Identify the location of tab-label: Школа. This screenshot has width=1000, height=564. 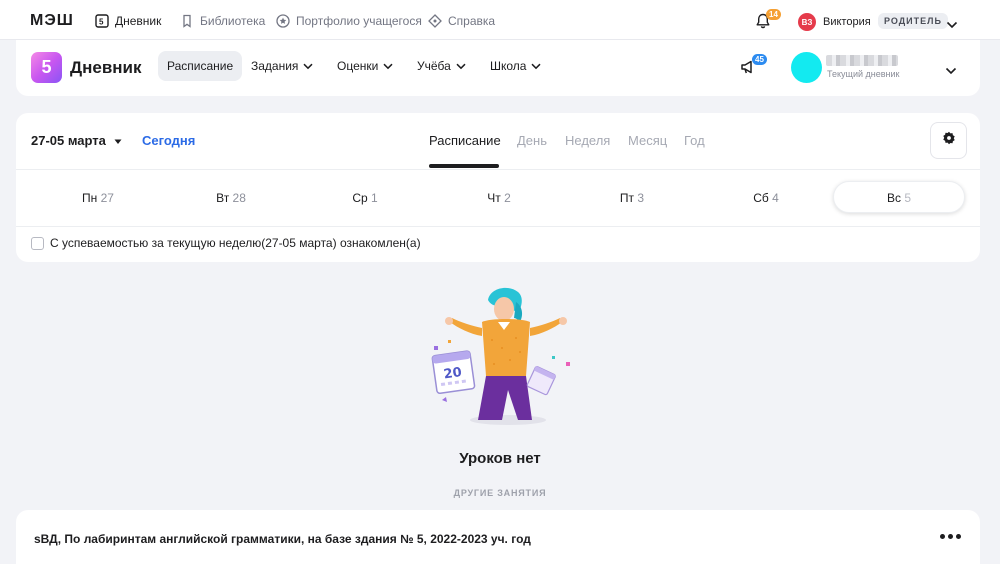
(508, 66).